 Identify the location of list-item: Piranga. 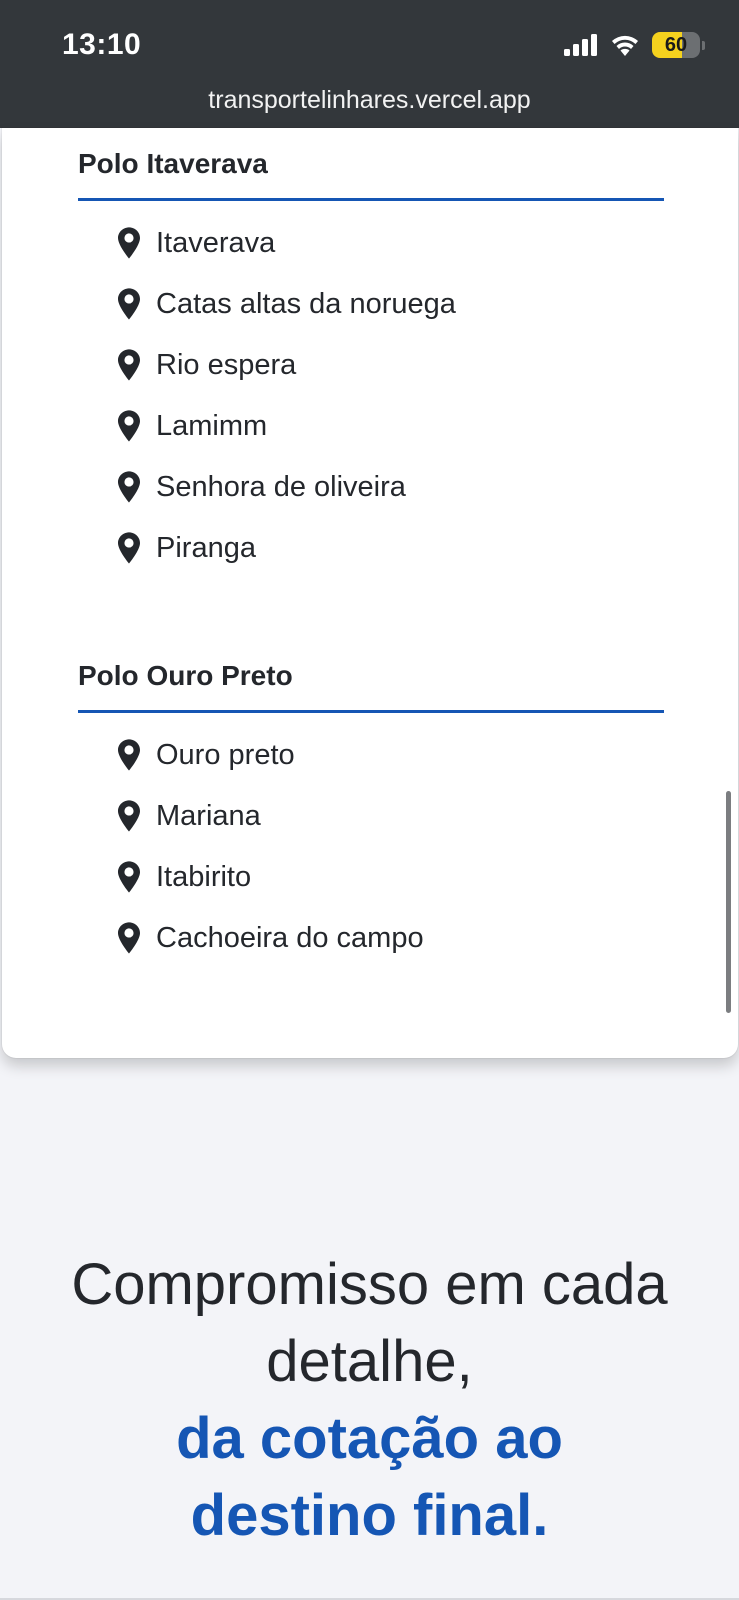
(391, 560).